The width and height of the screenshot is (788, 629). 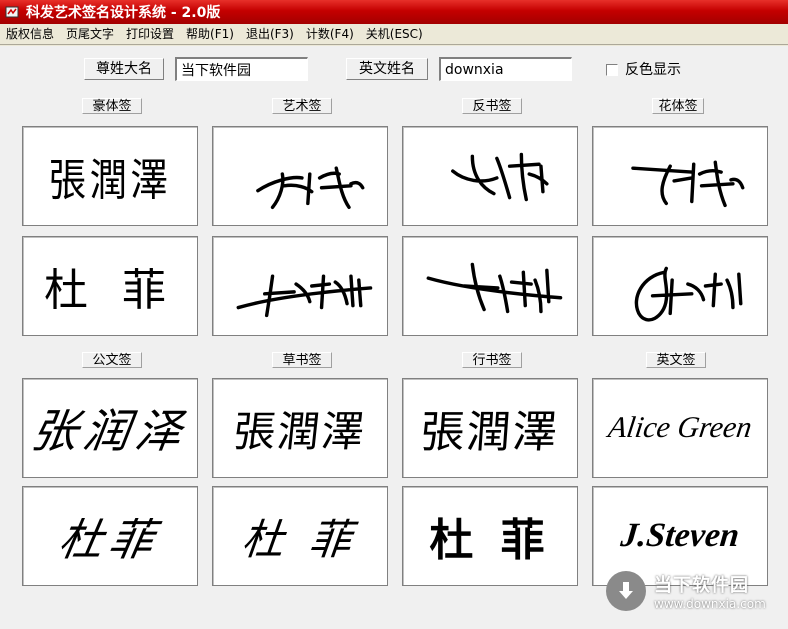 What do you see at coordinates (150, 34) in the screenshot?
I see `menu-print-settings: 打印设置` at bounding box center [150, 34].